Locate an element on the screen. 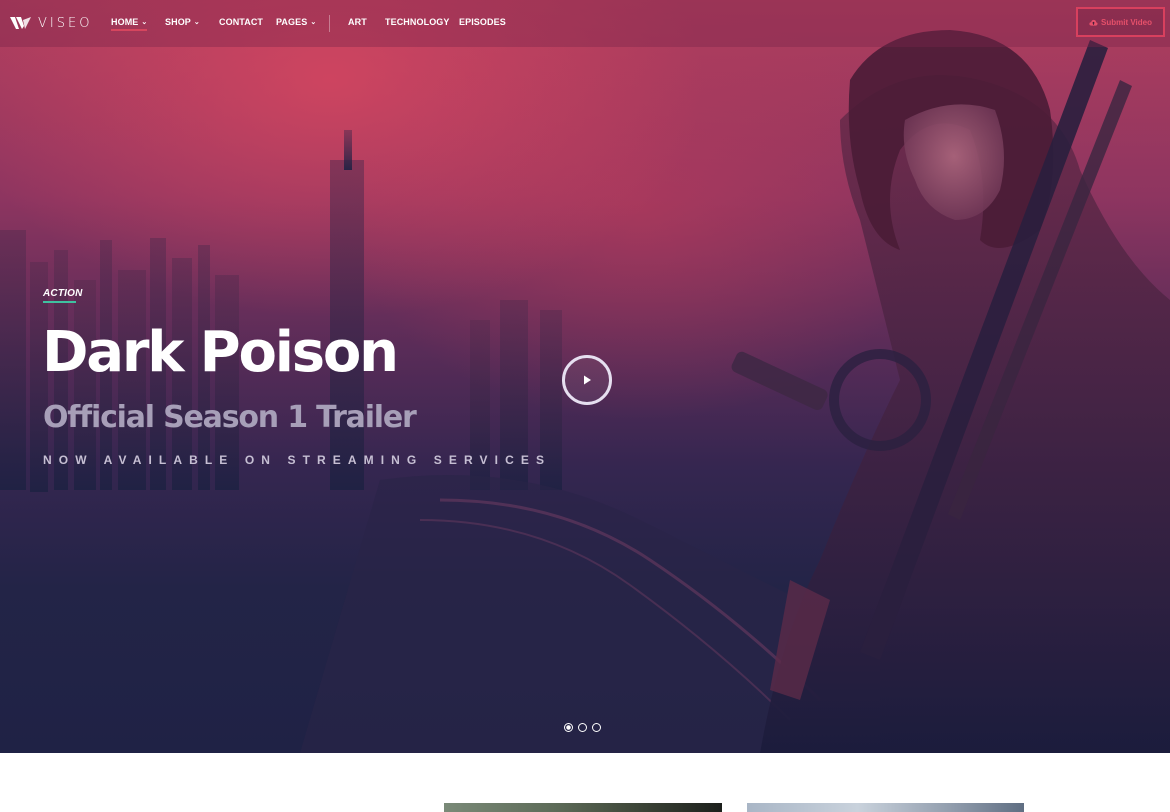 This screenshot has width=1170, height=812. category-underline is located at coordinates (59, 302).